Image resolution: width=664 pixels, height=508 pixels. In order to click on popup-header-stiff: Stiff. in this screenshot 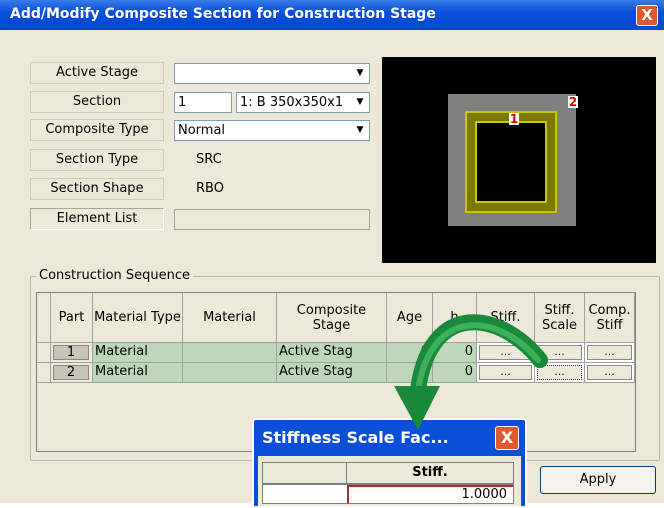, I will do `click(430, 472)`.